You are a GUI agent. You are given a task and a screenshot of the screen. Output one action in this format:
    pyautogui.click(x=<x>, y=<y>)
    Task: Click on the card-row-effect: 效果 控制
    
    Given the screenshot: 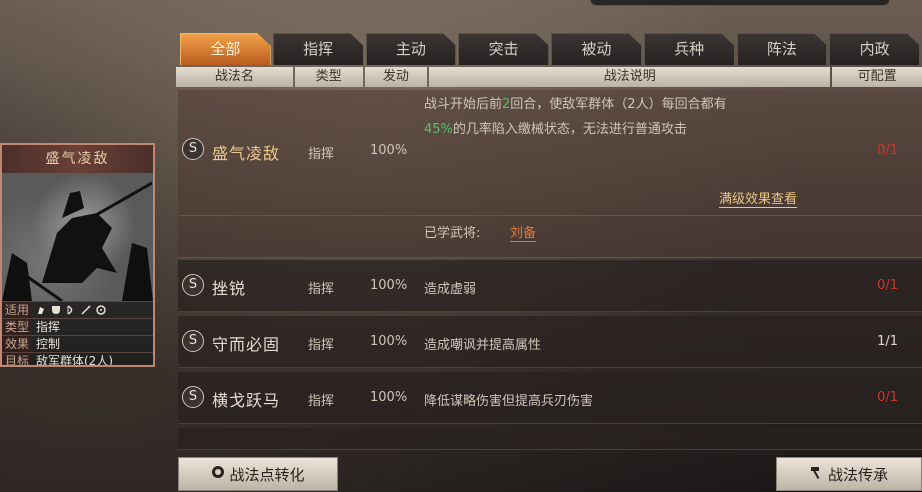 What is the action you would take?
    pyautogui.click(x=77, y=343)
    